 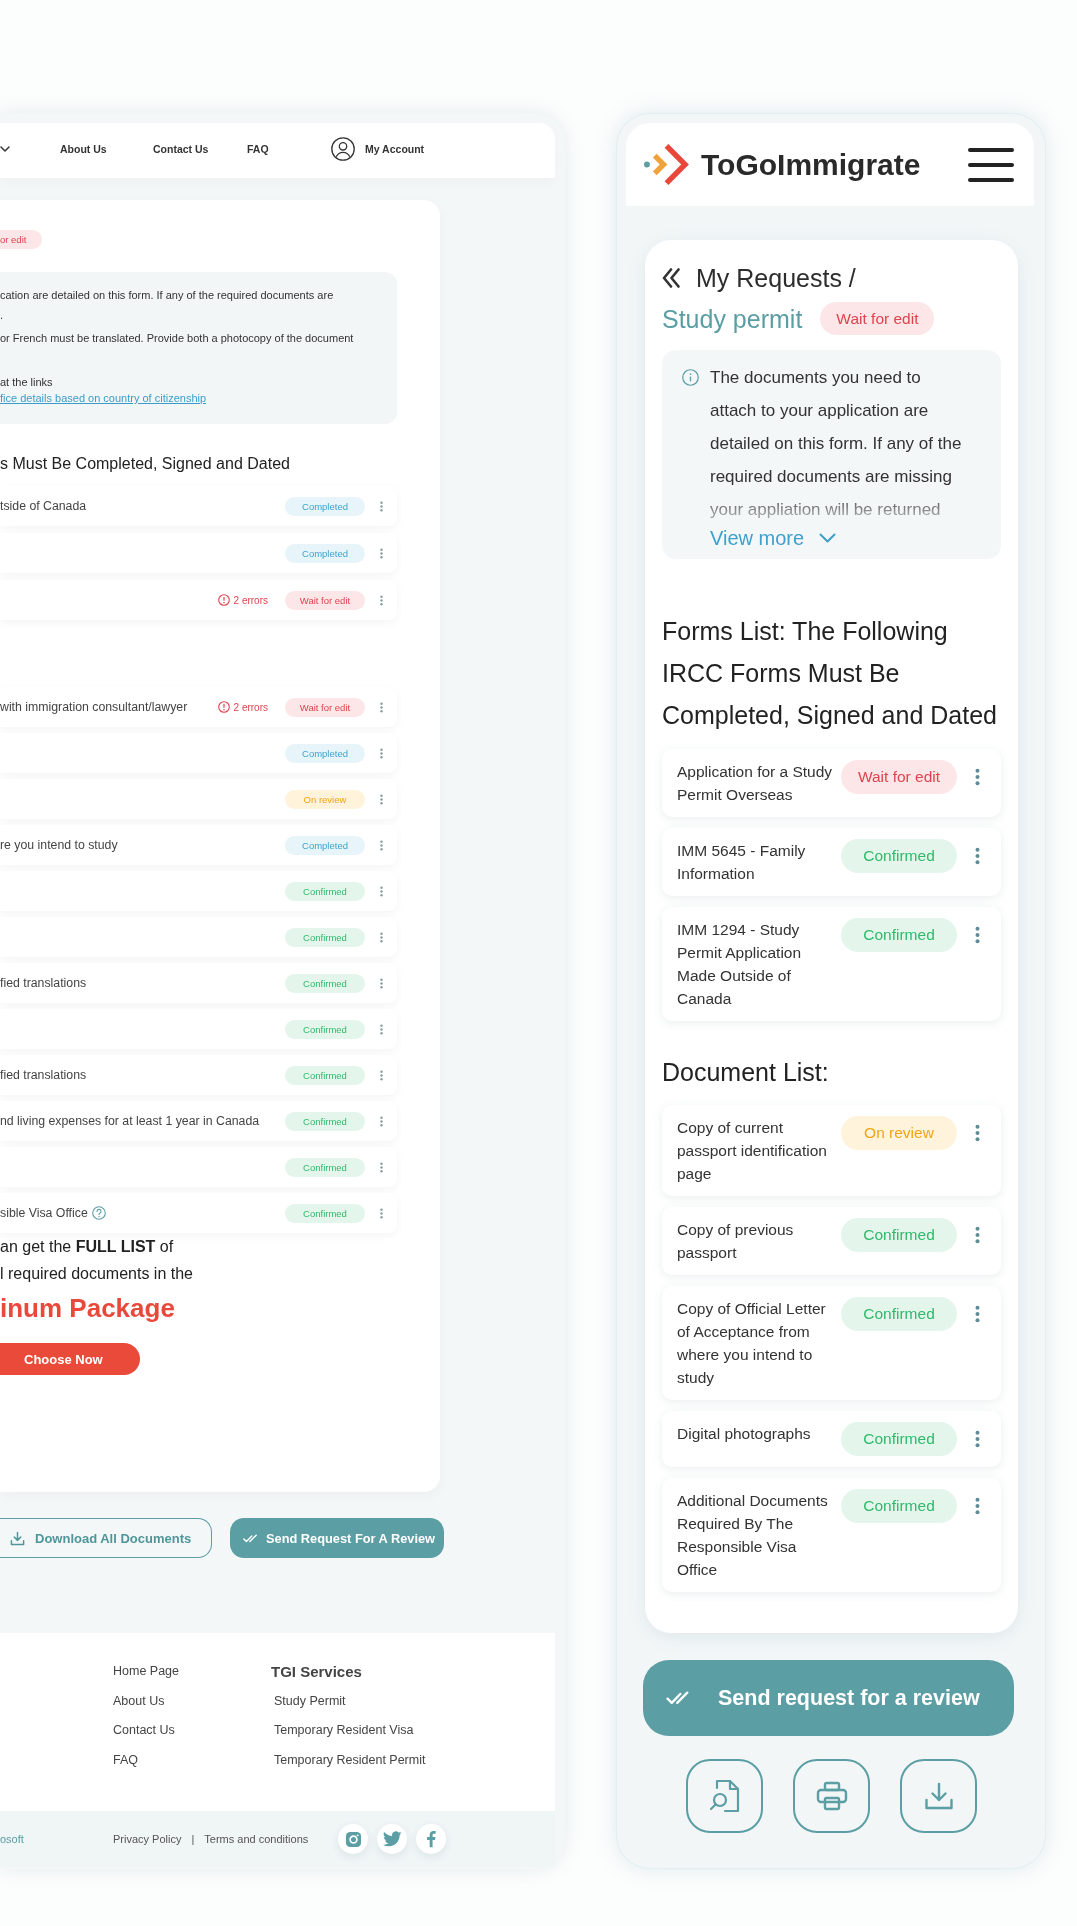 What do you see at coordinates (251, 1538) in the screenshot?
I see `double-check-icon` at bounding box center [251, 1538].